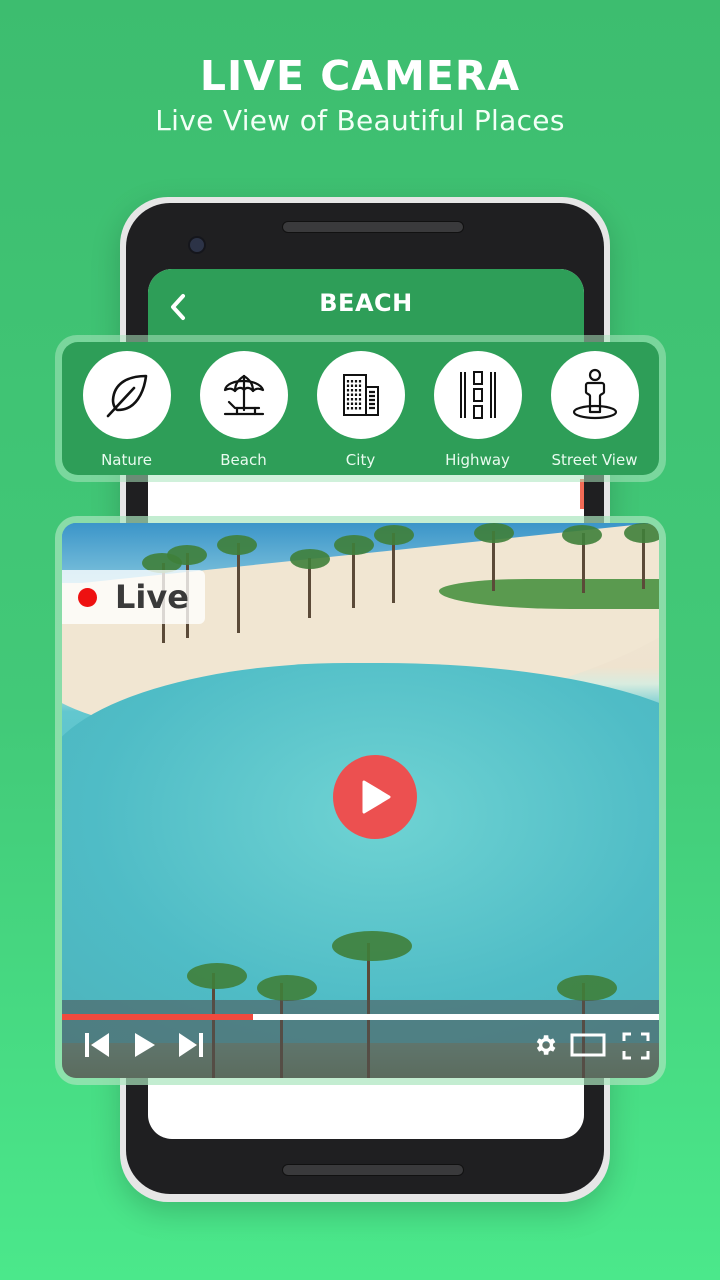 Image resolution: width=720 pixels, height=1280 pixels. Describe the element at coordinates (477, 460) in the screenshot. I see `category-label: Highway` at that location.